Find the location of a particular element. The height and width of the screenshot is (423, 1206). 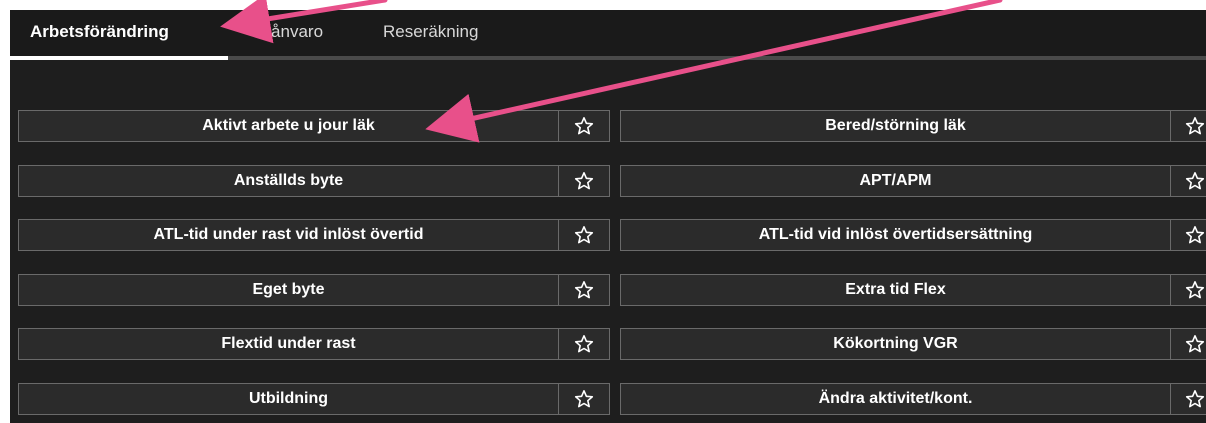

item-row: Utbildning Ändra aktivitet/kont. is located at coordinates (608, 399).